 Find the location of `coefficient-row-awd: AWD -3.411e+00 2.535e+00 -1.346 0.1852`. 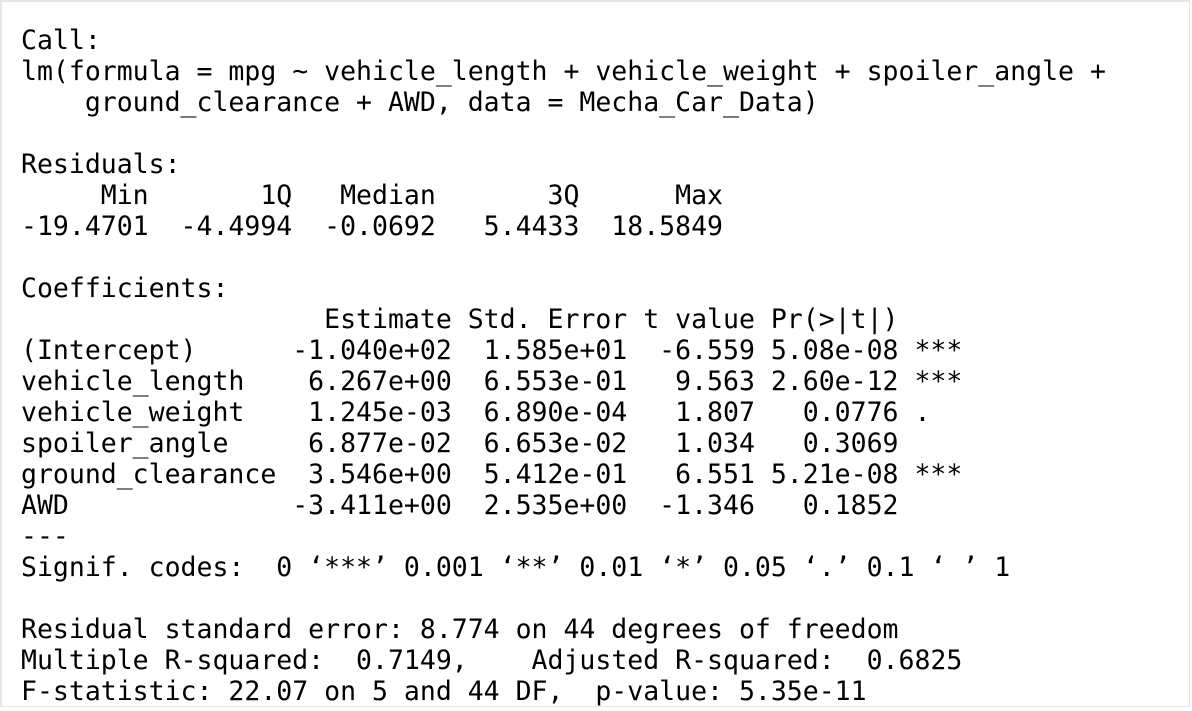

coefficient-row-awd: AWD -3.411e+00 2.535e+00 -1.346 0.1852 is located at coordinates (492, 505).